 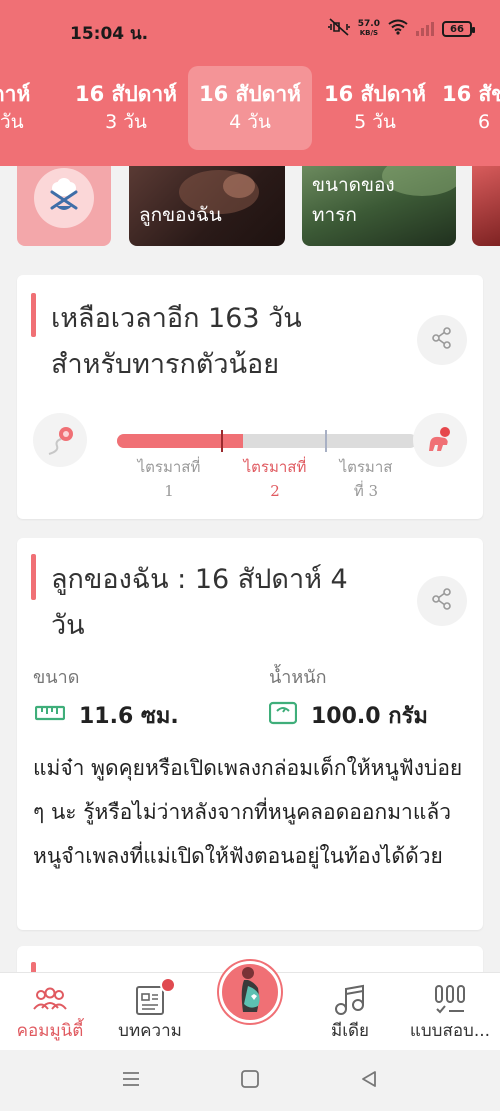 I want to click on weight-label: น้ำหนัก, so click(x=298, y=677).